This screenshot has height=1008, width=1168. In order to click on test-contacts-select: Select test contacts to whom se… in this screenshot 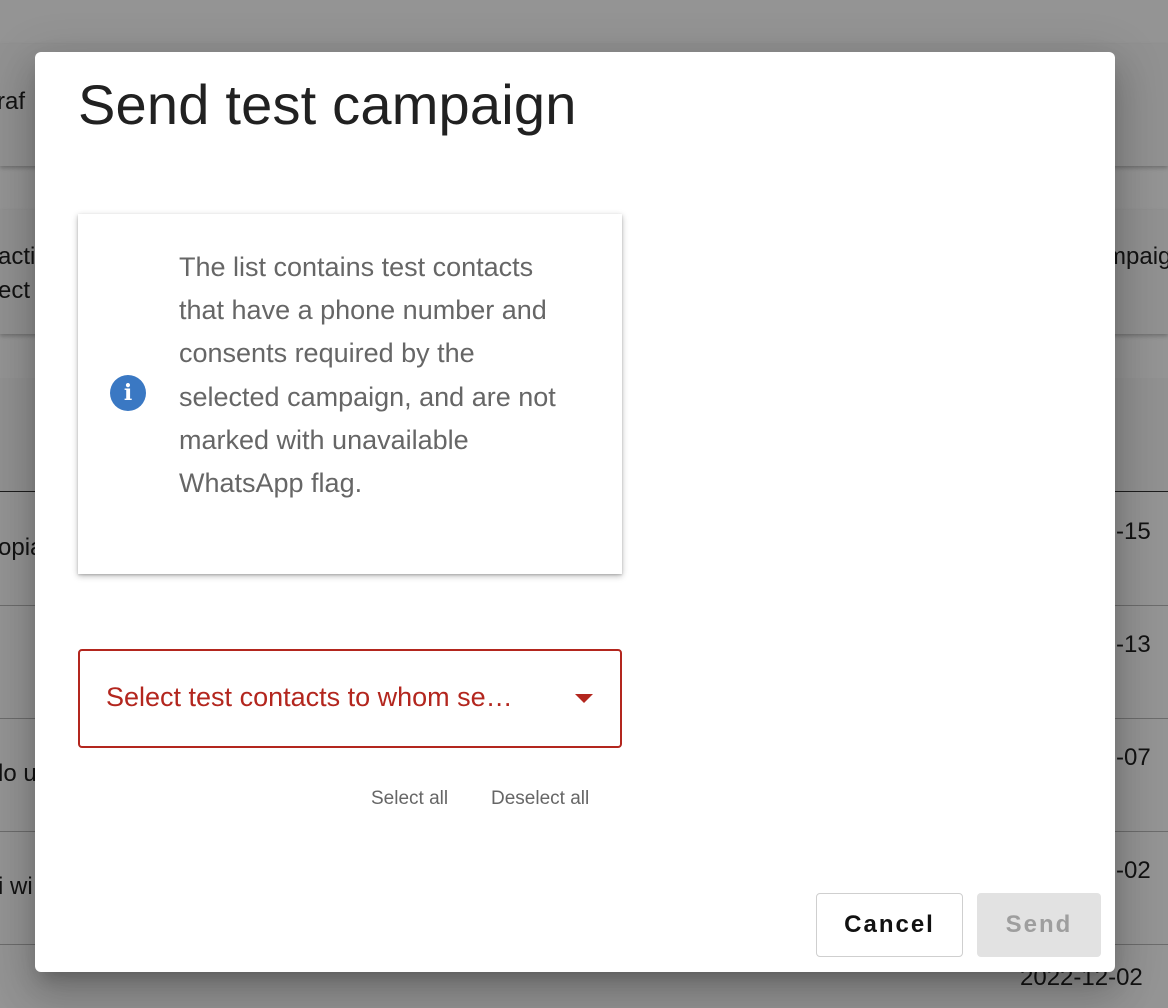, I will do `click(350, 698)`.